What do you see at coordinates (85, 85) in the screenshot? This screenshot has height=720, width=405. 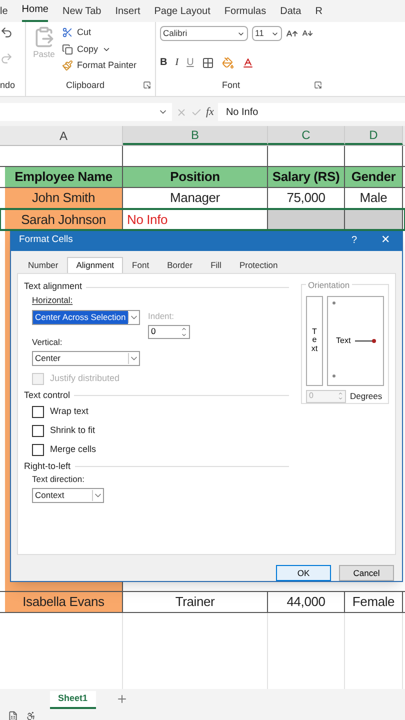 I see `group-label: Clipboard` at bounding box center [85, 85].